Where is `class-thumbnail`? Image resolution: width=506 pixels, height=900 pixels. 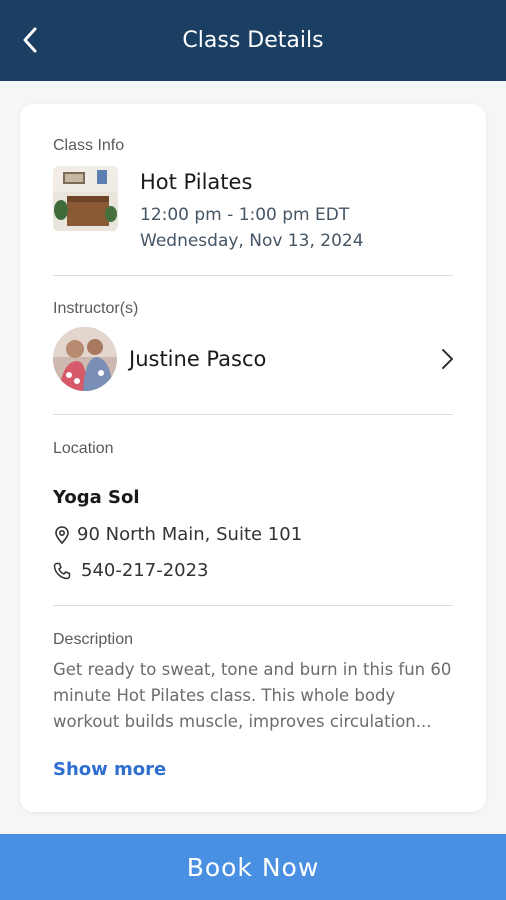 class-thumbnail is located at coordinates (85, 198).